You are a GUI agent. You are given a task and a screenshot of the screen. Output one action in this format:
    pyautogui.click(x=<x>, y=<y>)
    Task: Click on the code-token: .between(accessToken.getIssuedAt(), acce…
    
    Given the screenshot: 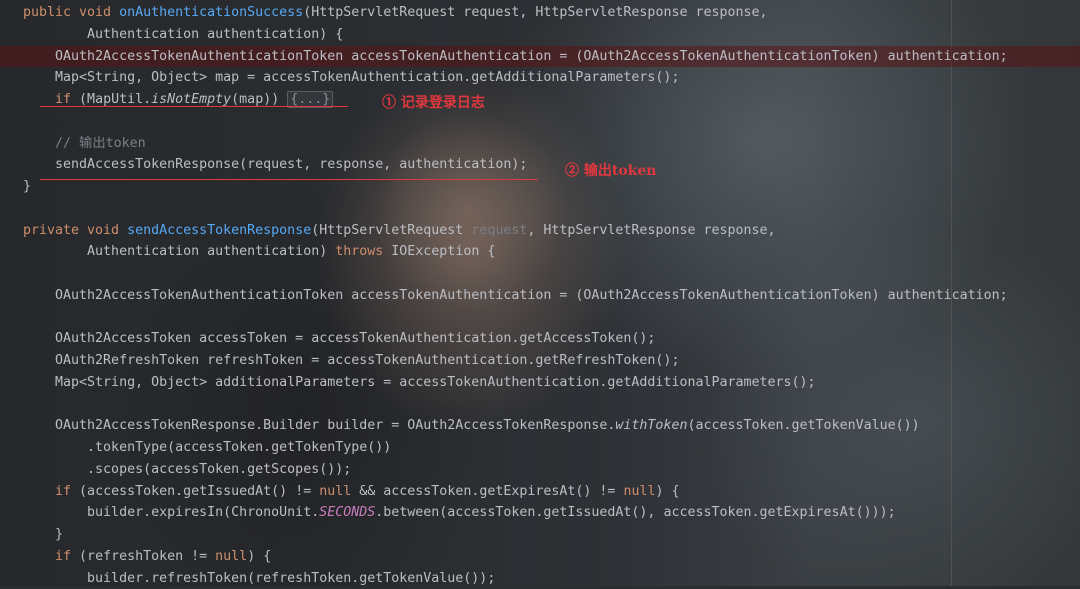 What is the action you would take?
    pyautogui.click(x=635, y=513)
    